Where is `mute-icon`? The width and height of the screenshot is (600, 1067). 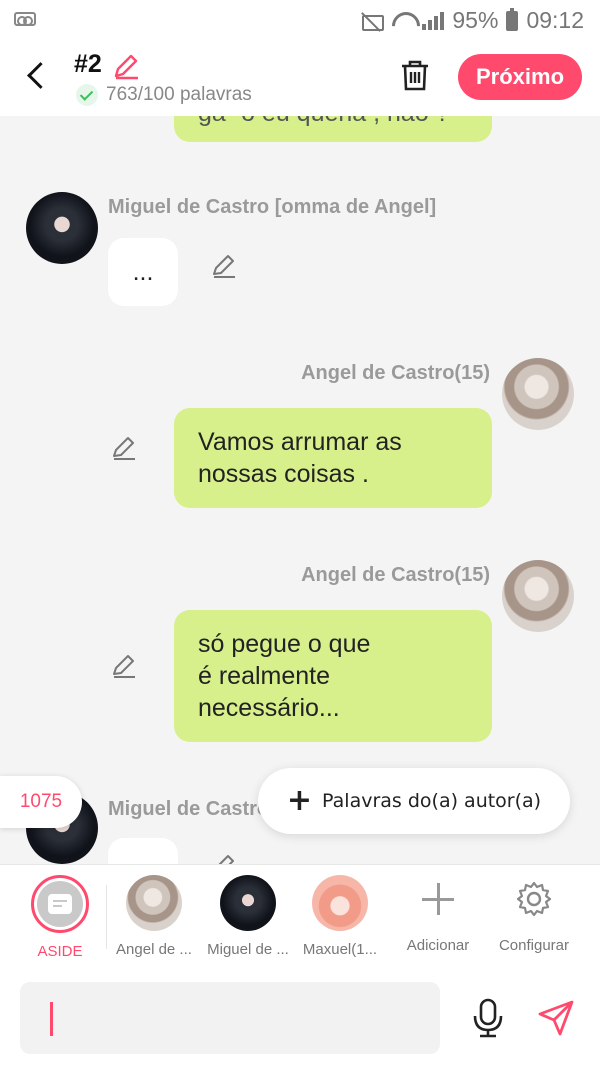
mute-icon is located at coordinates (371, 21).